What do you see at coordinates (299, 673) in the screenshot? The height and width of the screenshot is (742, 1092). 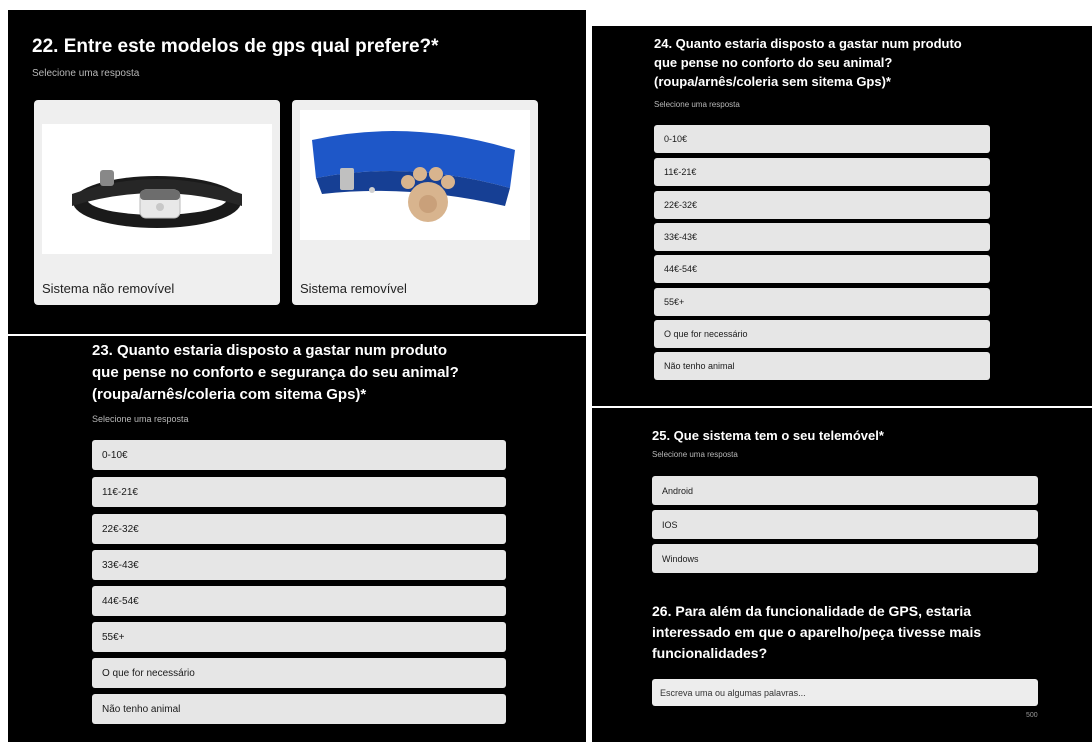 I see `q23-option-whatever-needed: O que for necessário` at bounding box center [299, 673].